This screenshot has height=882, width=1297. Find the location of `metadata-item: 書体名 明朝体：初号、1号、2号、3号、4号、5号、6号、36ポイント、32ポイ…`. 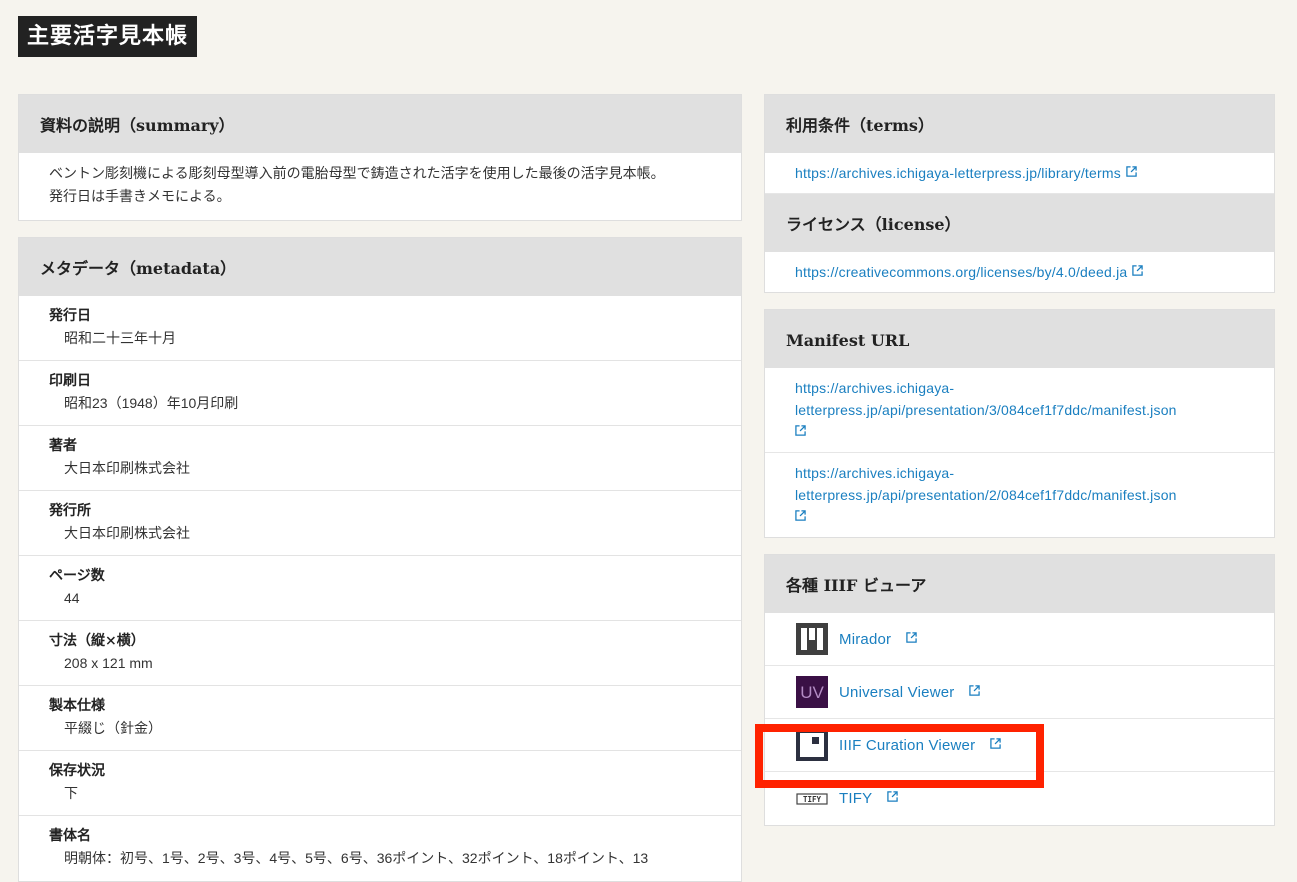

metadata-item: 書体名 明朝体：初号、1号、2号、3号、4号、5号、6号、36ポイント、32ポイ… is located at coordinates (380, 848).